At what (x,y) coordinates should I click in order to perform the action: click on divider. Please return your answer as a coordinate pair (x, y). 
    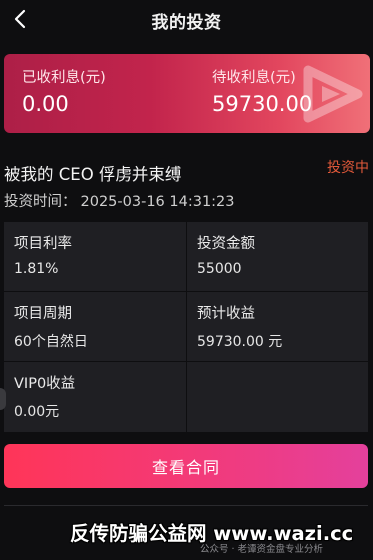
    Looking at the image, I should click on (186, 505).